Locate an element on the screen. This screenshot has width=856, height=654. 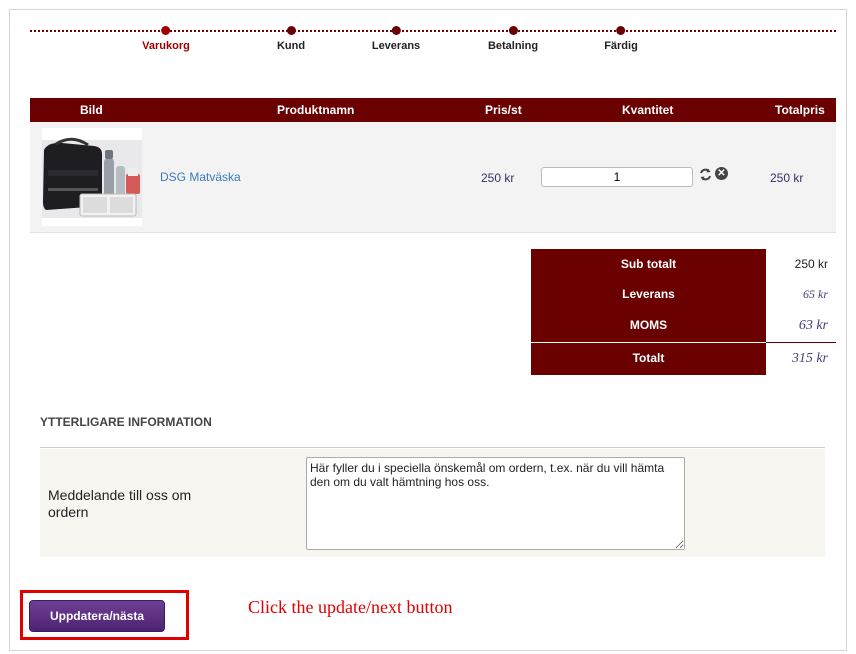
row-total-price: 250 kr is located at coordinates (787, 178).